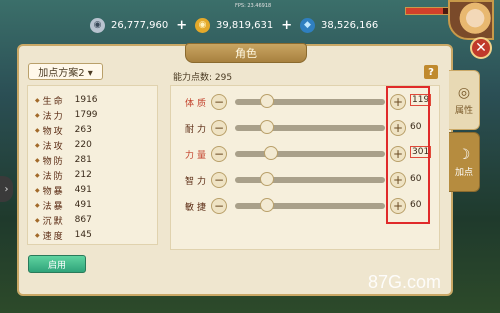  What do you see at coordinates (481, 48) in the screenshot?
I see `close-button: ✕` at bounding box center [481, 48].